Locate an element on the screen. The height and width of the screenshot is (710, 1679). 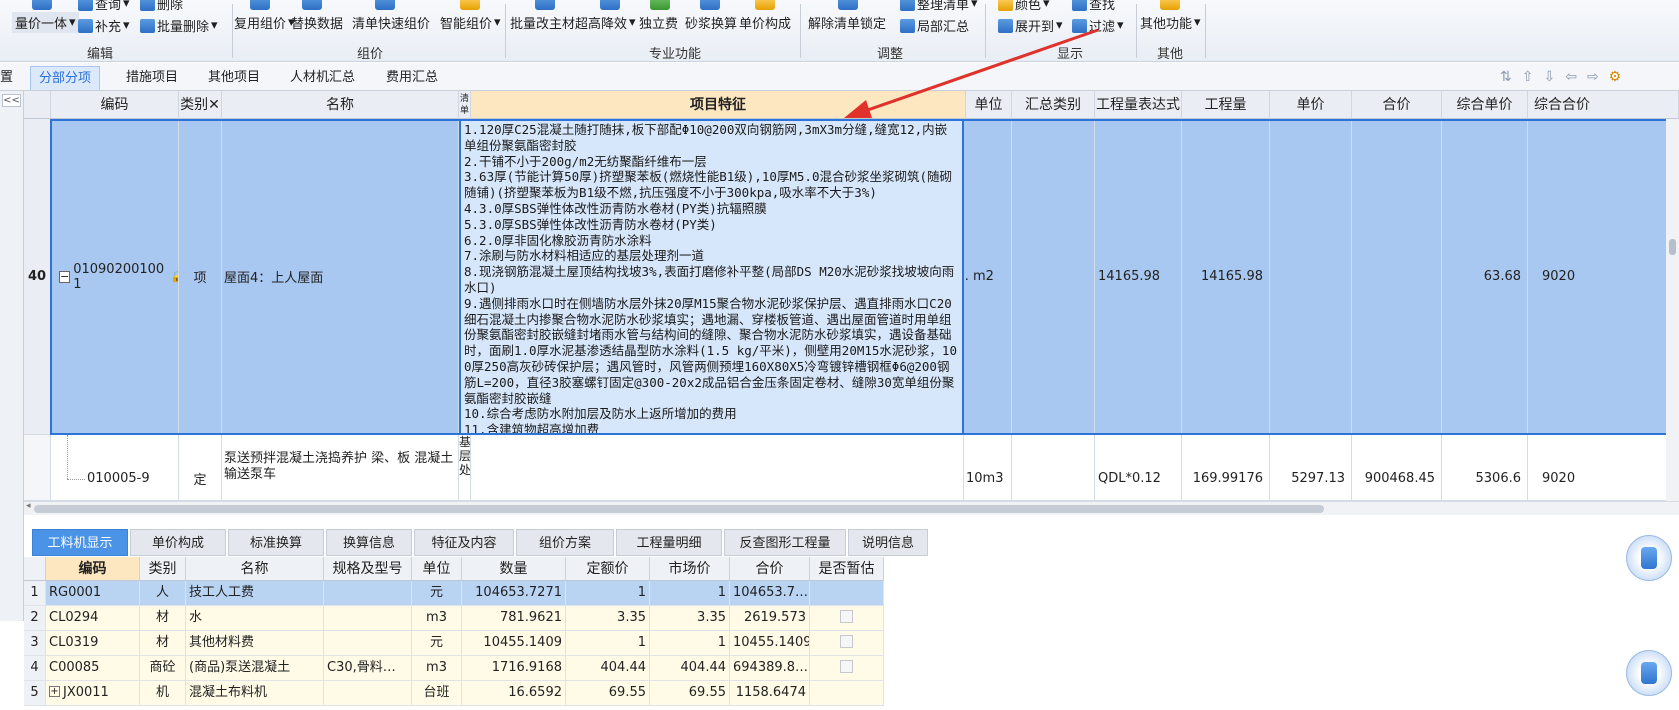
tab-labor-material-display: 工料机显示 is located at coordinates (80, 542).